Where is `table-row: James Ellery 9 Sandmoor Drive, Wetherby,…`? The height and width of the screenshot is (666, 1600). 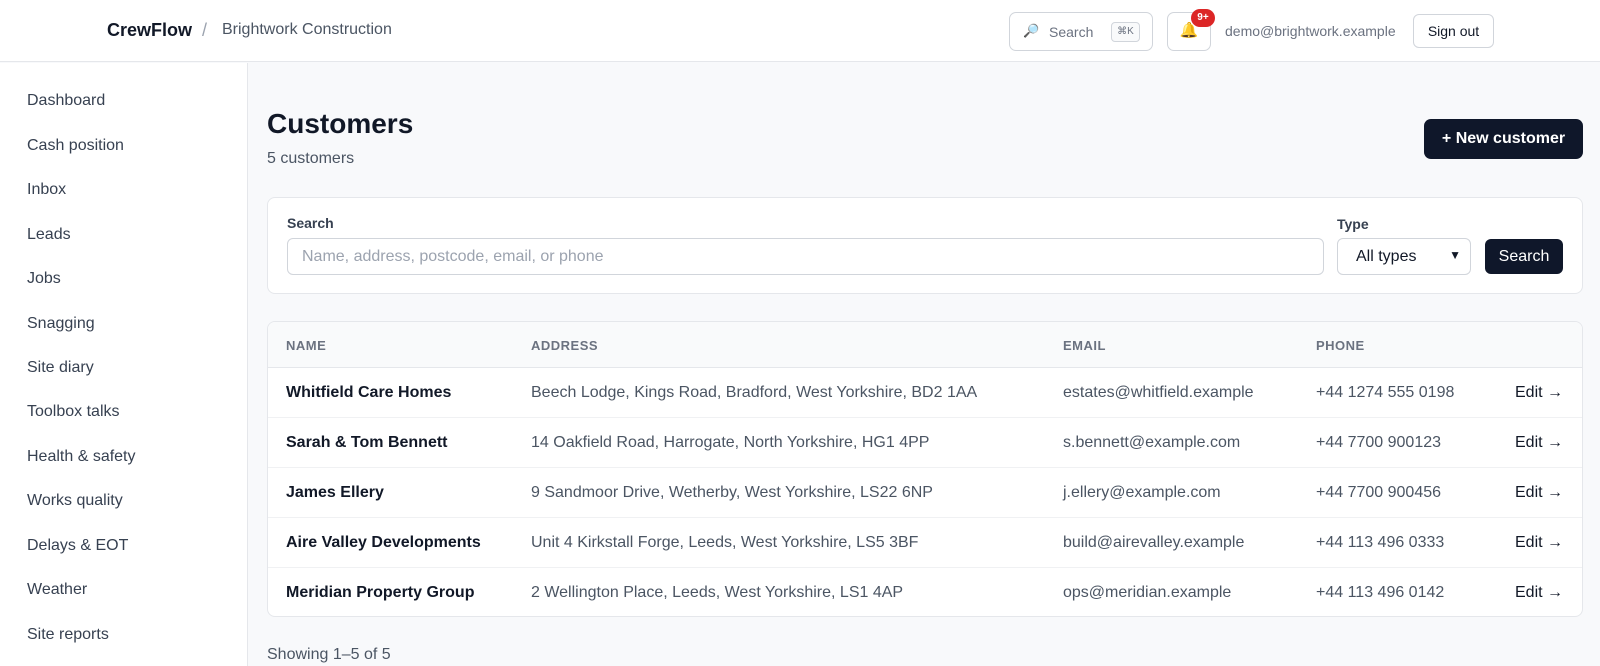
table-row: James Ellery 9 Sandmoor Drive, Wetherby,… is located at coordinates (925, 493).